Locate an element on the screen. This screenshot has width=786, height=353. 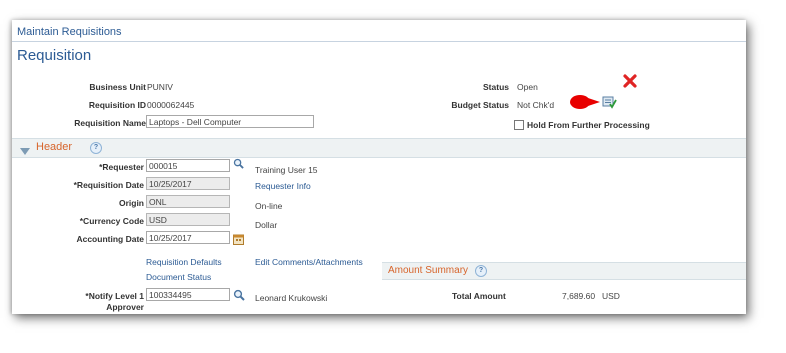
document-status-link: Document Status is located at coordinates (178, 277).